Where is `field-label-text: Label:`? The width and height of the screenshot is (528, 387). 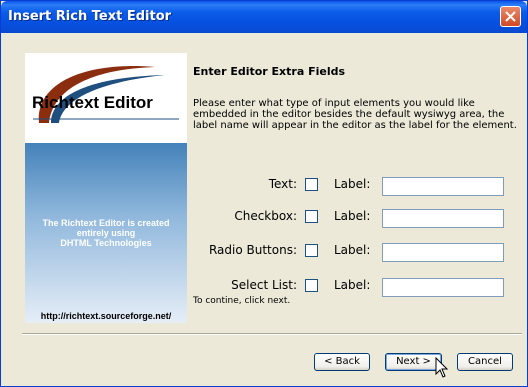 field-label-text: Label: is located at coordinates (352, 184).